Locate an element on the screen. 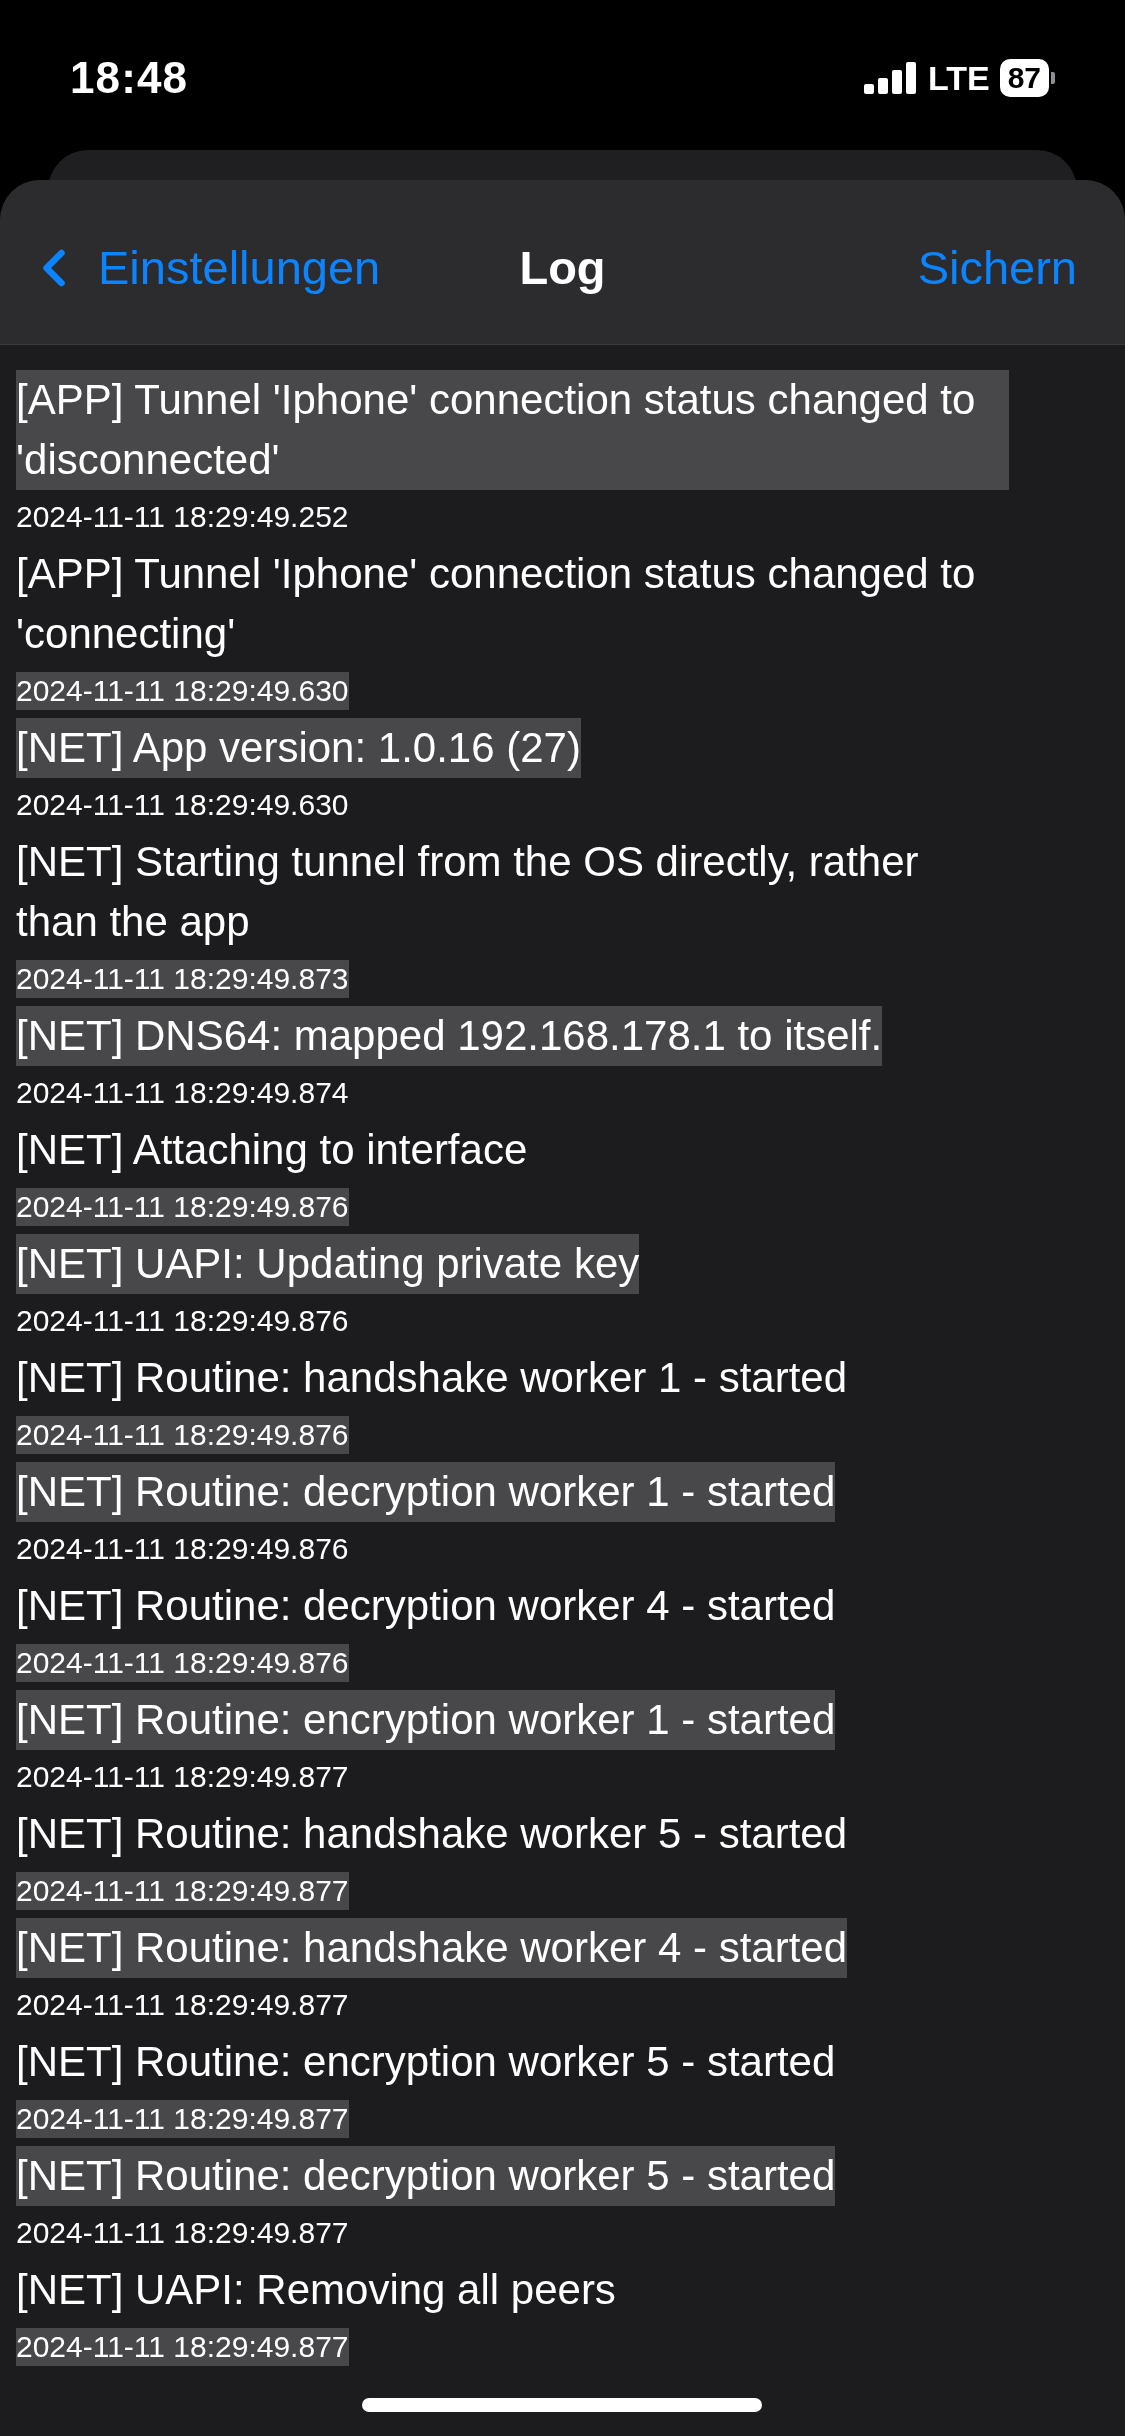 This screenshot has height=2436, width=1125. log-message: [NET] Routine: decryption worker 1 - started is located at coordinates (426, 1492).